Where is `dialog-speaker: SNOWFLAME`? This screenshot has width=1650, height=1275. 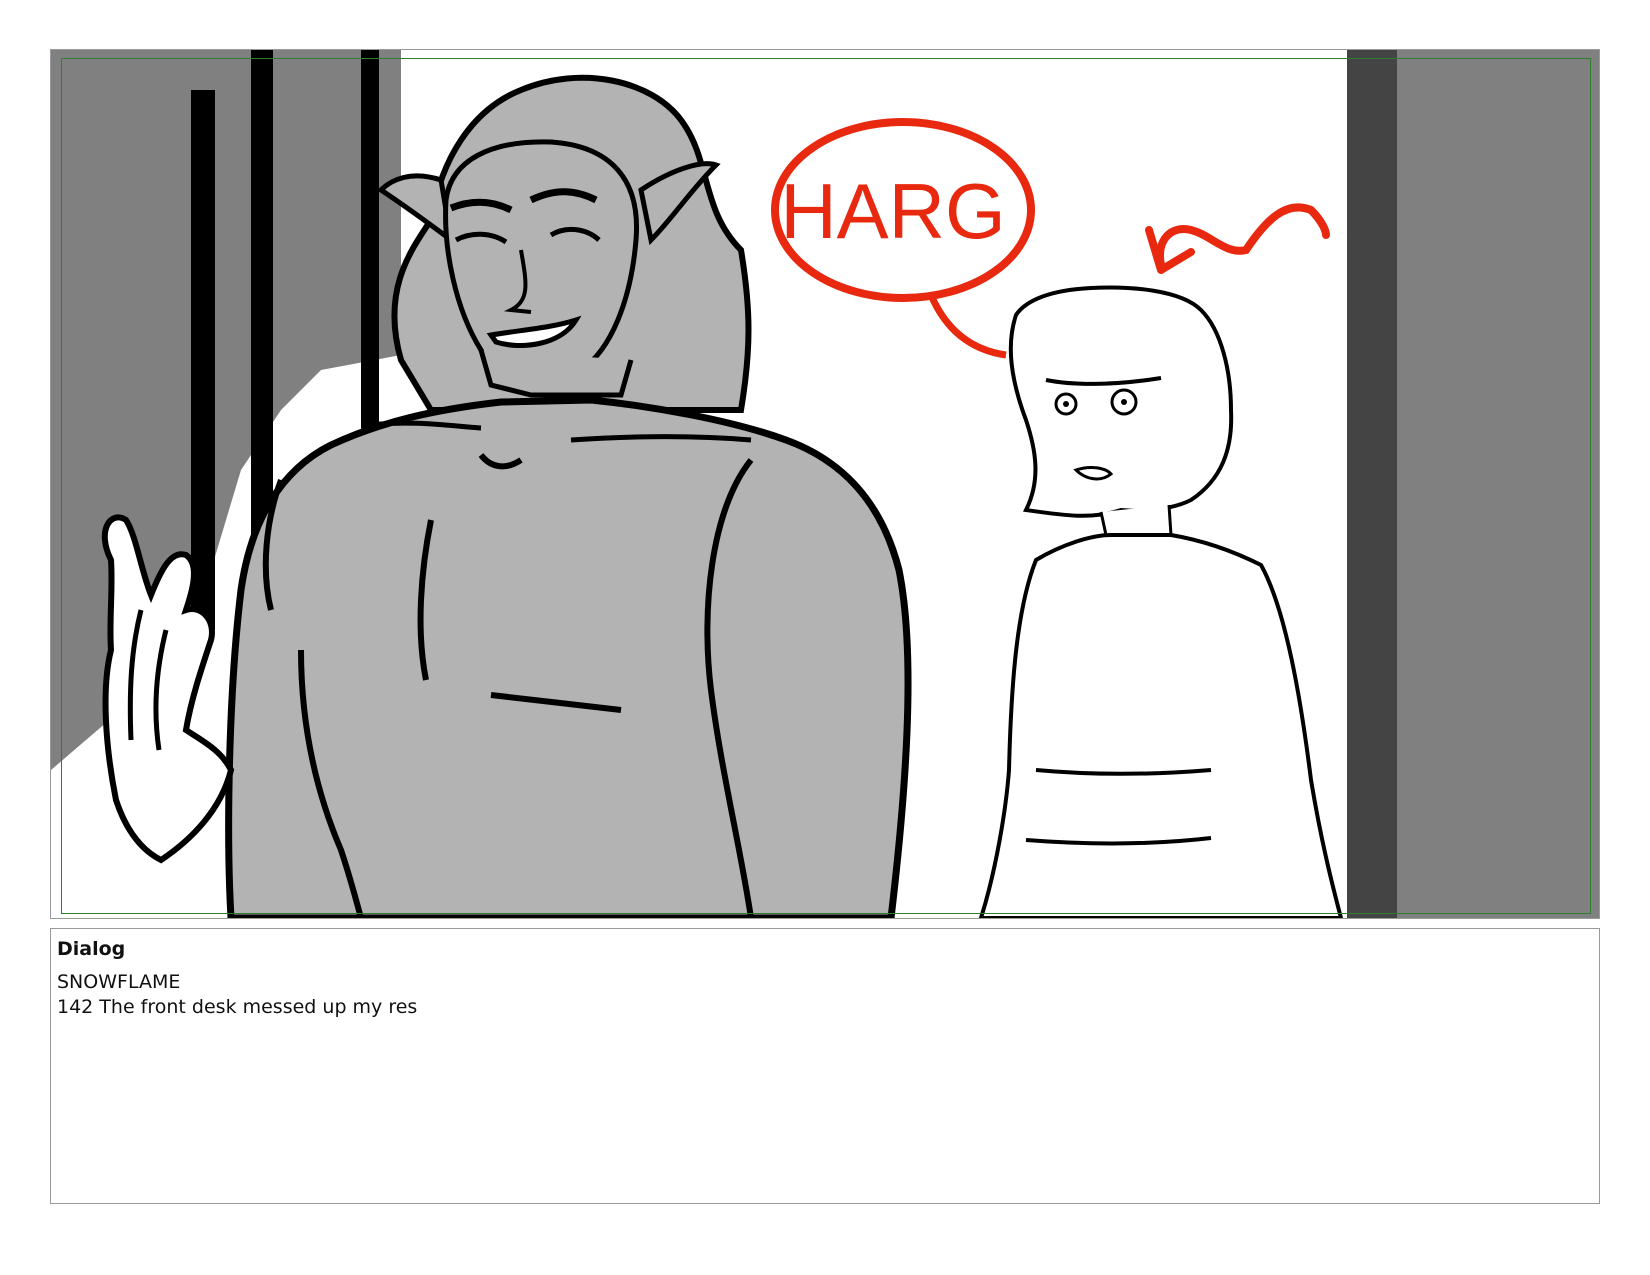 dialog-speaker: SNOWFLAME is located at coordinates (119, 982).